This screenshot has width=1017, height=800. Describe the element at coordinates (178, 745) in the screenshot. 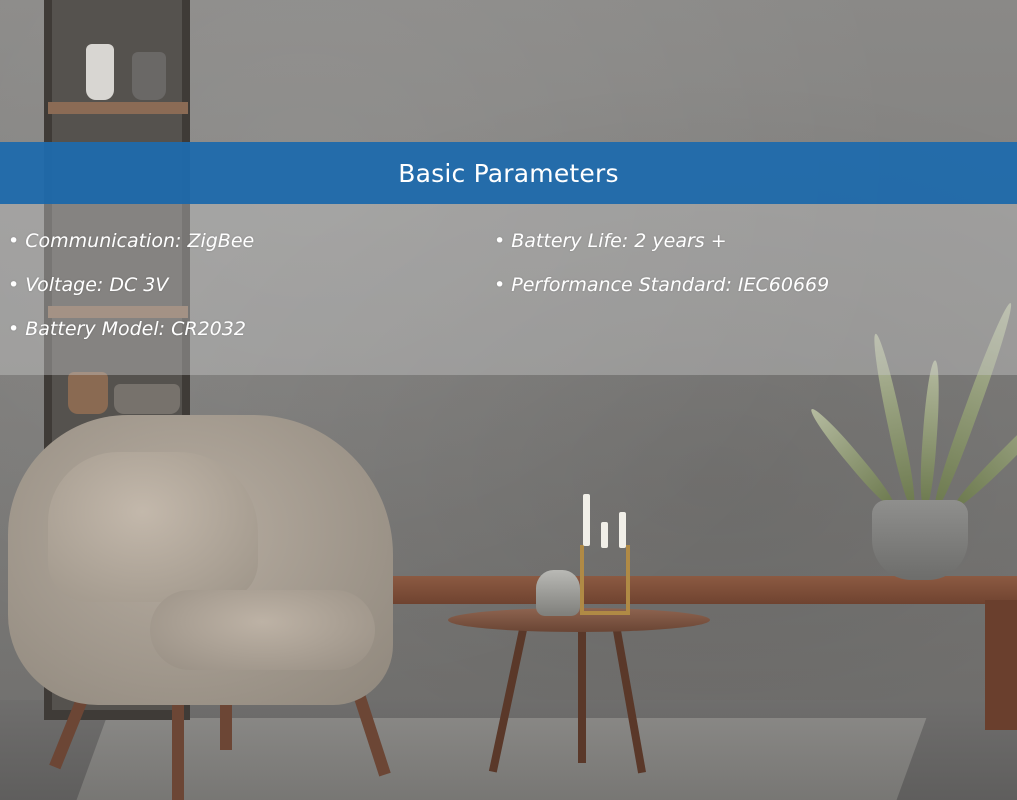

I see `chair-leg` at that location.